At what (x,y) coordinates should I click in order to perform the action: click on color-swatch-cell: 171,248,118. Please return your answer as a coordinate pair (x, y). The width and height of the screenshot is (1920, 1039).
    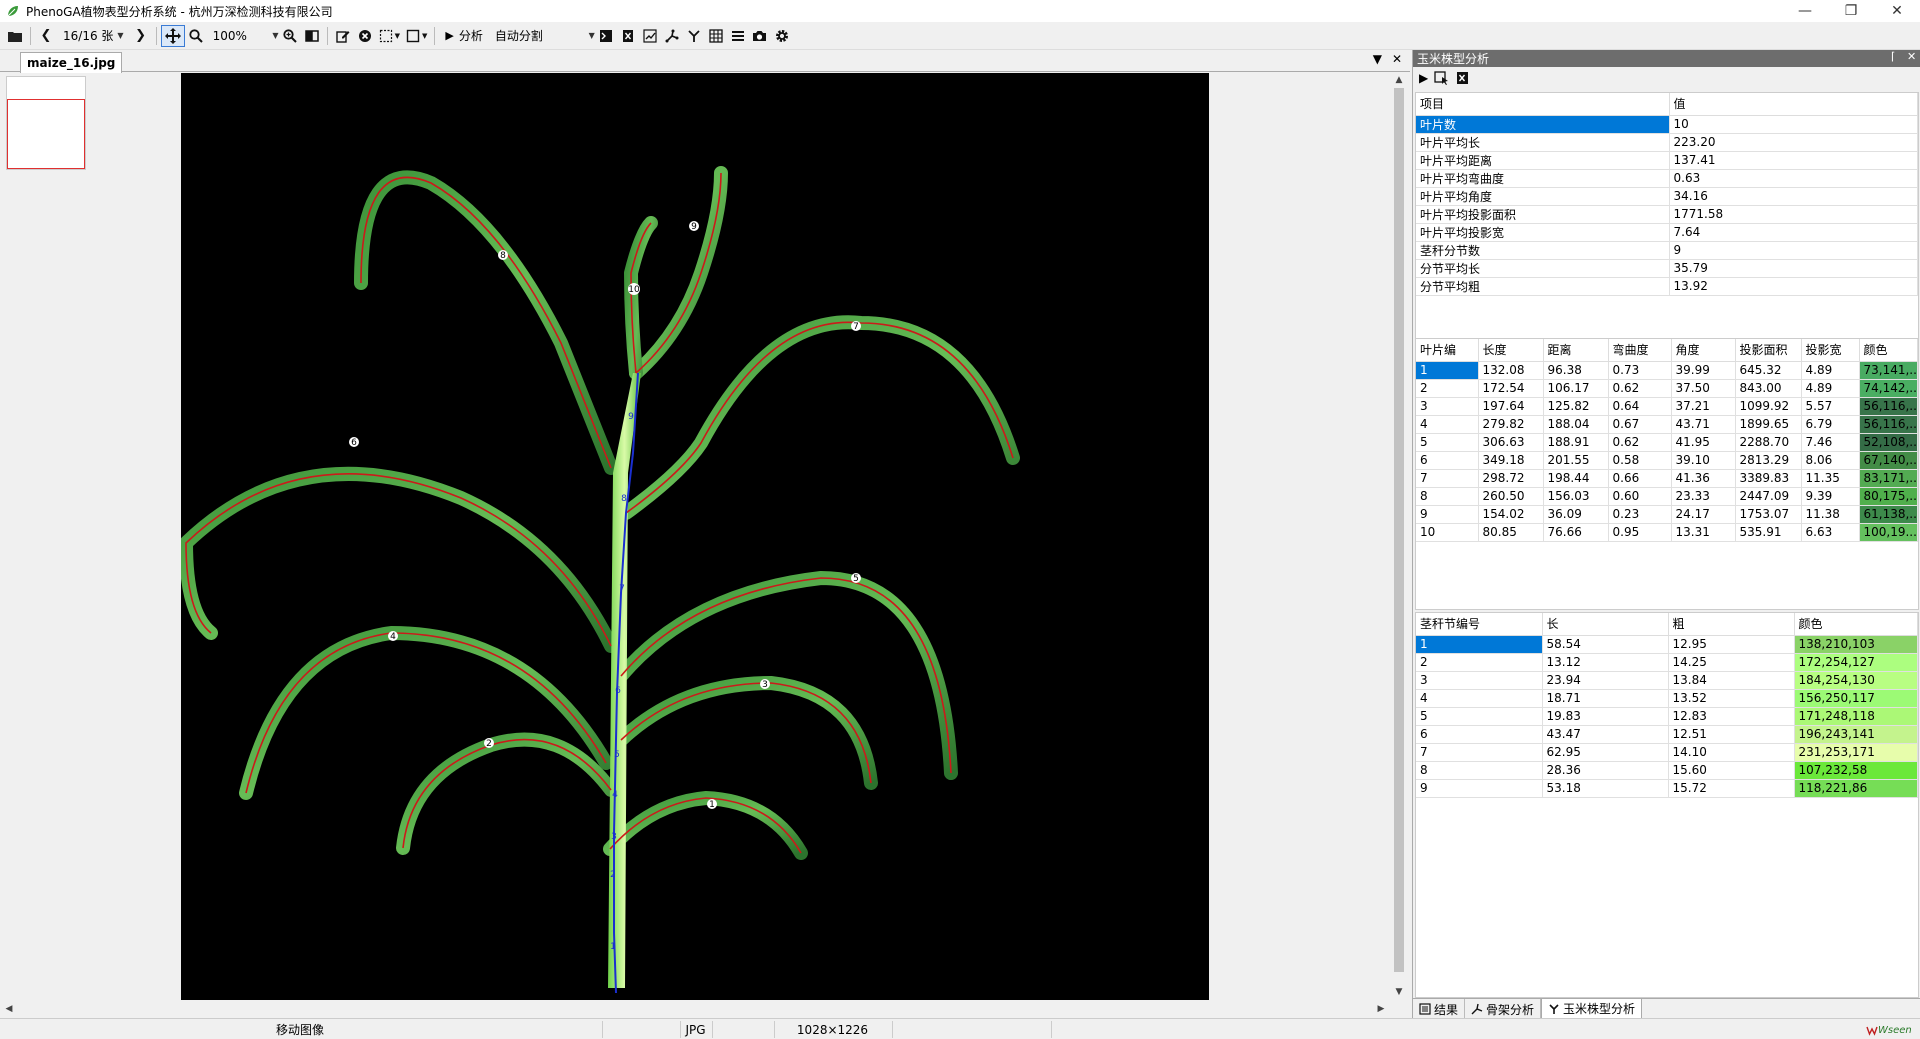
    Looking at the image, I should click on (1856, 716).